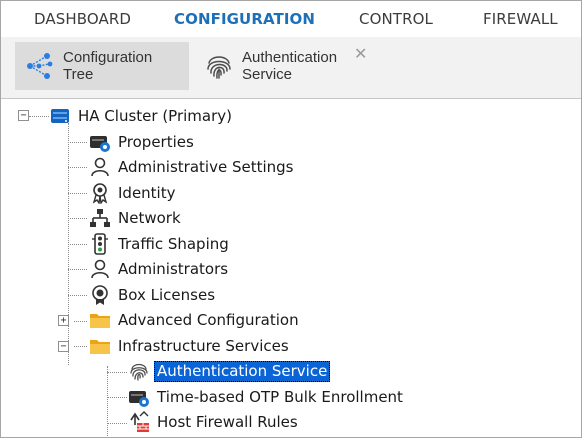 The width and height of the screenshot is (582, 438). What do you see at coordinates (520, 19) in the screenshot?
I see `nav-firewall: FIREWALL` at bounding box center [520, 19].